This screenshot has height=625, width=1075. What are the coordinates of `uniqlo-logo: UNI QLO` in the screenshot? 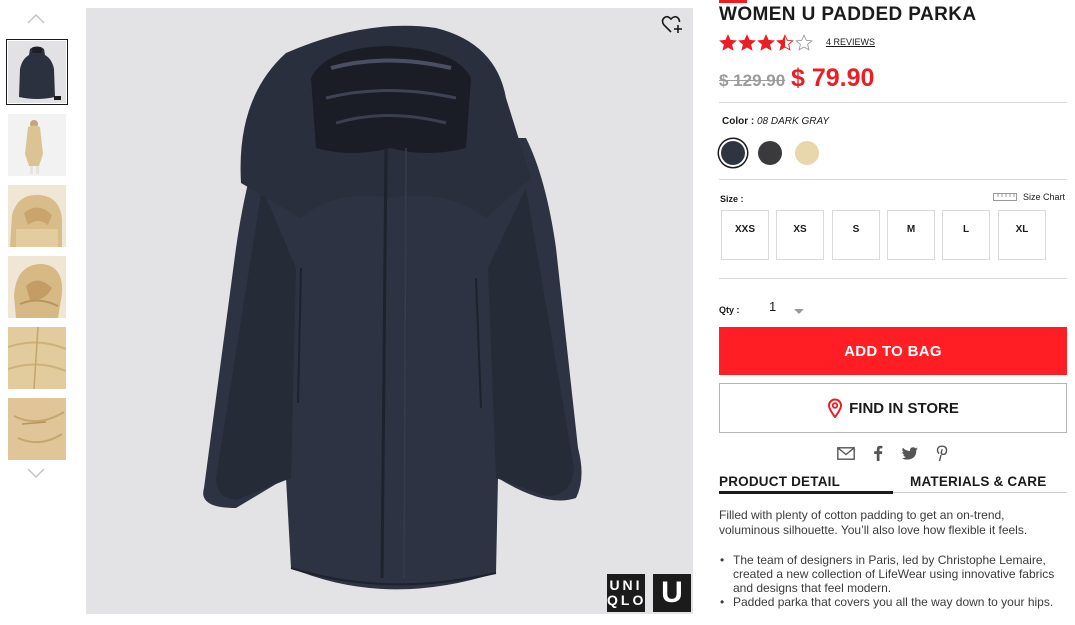 It's located at (626, 593).